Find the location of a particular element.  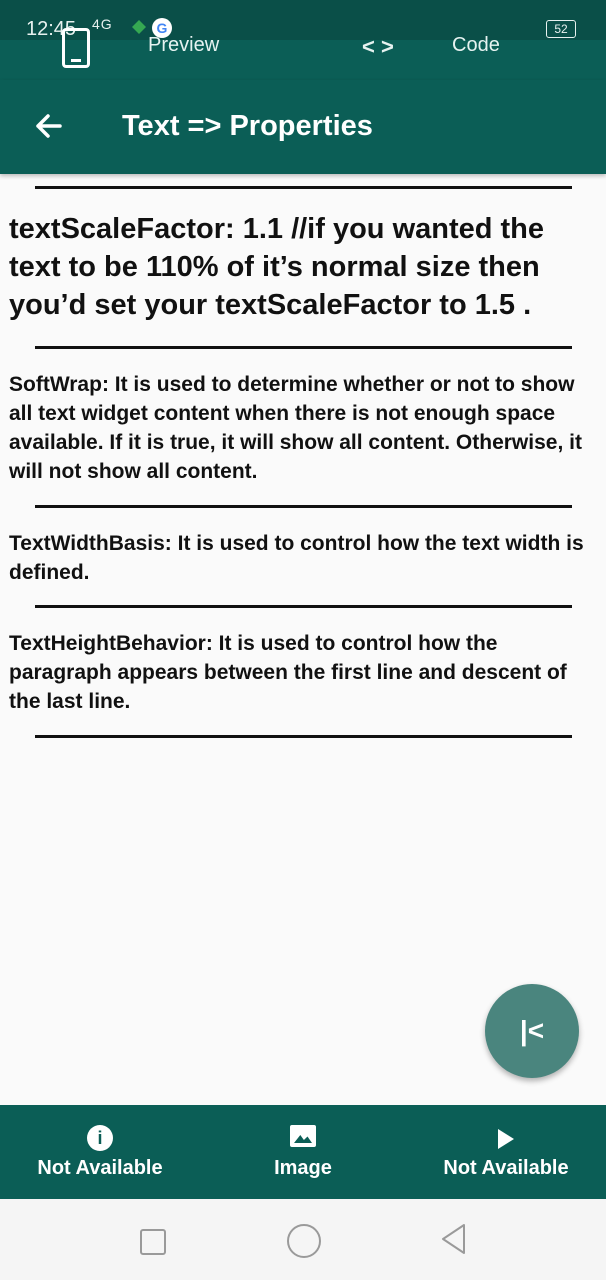

bottom-navigation: i Not Available Image Not Available is located at coordinates (303, 1152).